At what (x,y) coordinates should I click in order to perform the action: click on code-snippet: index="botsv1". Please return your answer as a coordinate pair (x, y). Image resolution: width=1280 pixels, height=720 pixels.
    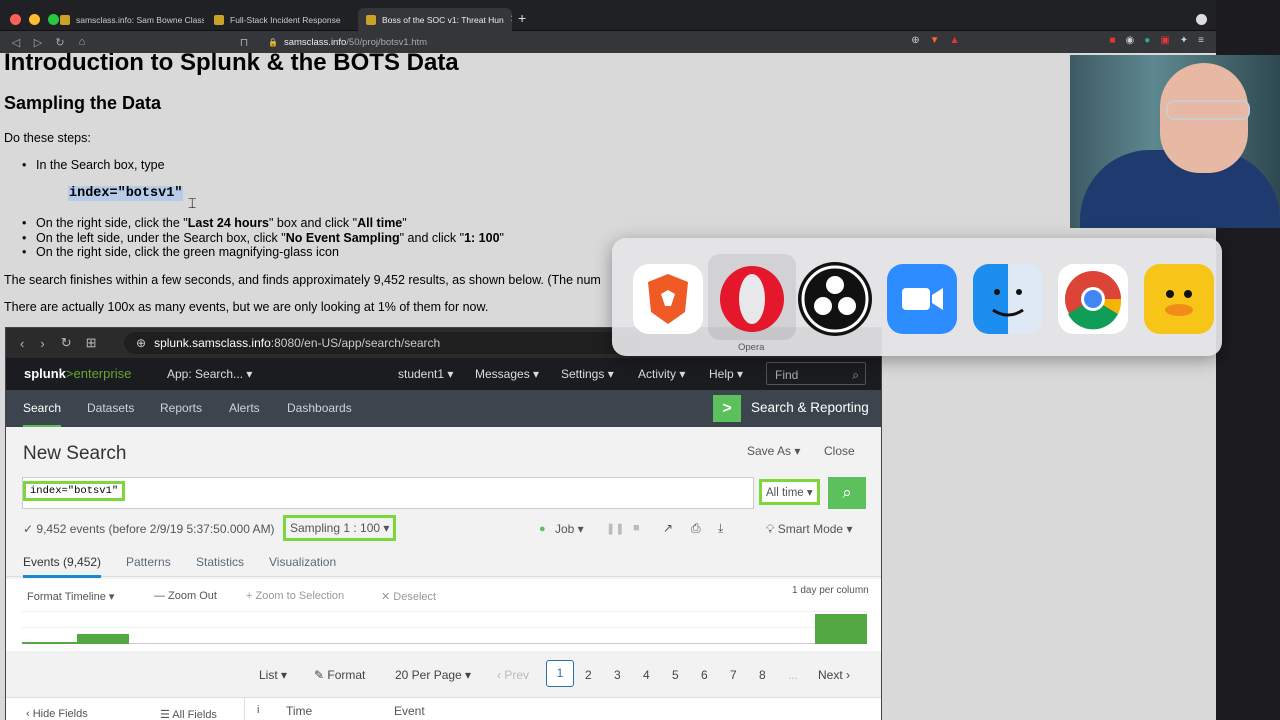
    Looking at the image, I should click on (126, 193).